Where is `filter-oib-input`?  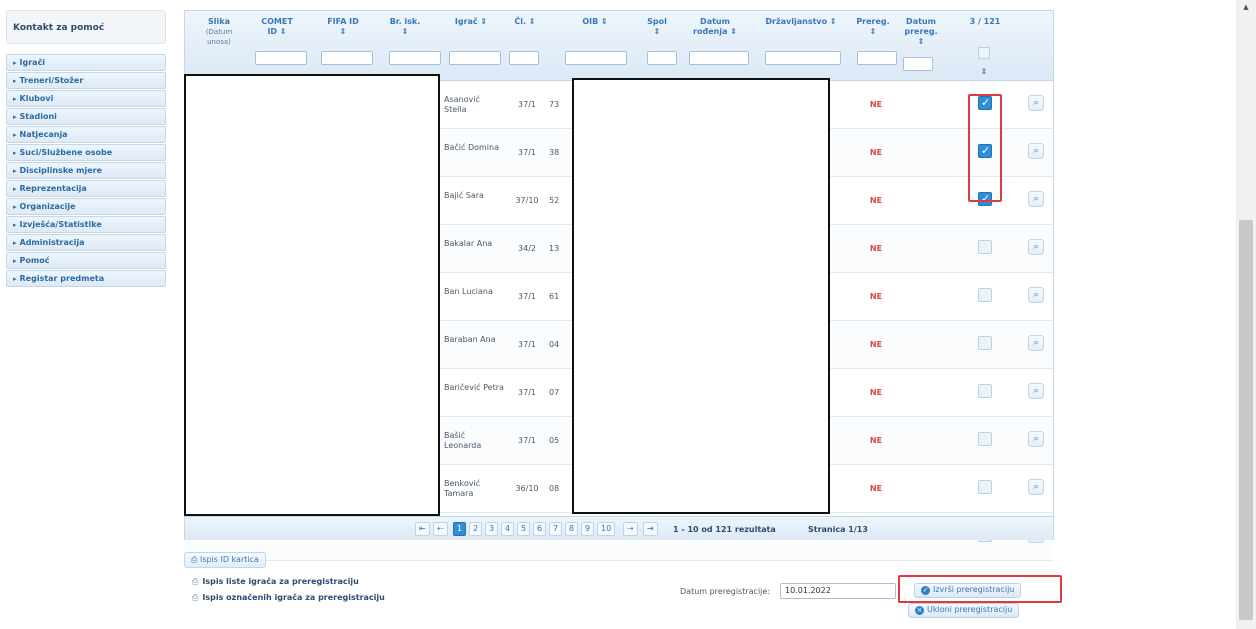 filter-oib-input is located at coordinates (596, 58).